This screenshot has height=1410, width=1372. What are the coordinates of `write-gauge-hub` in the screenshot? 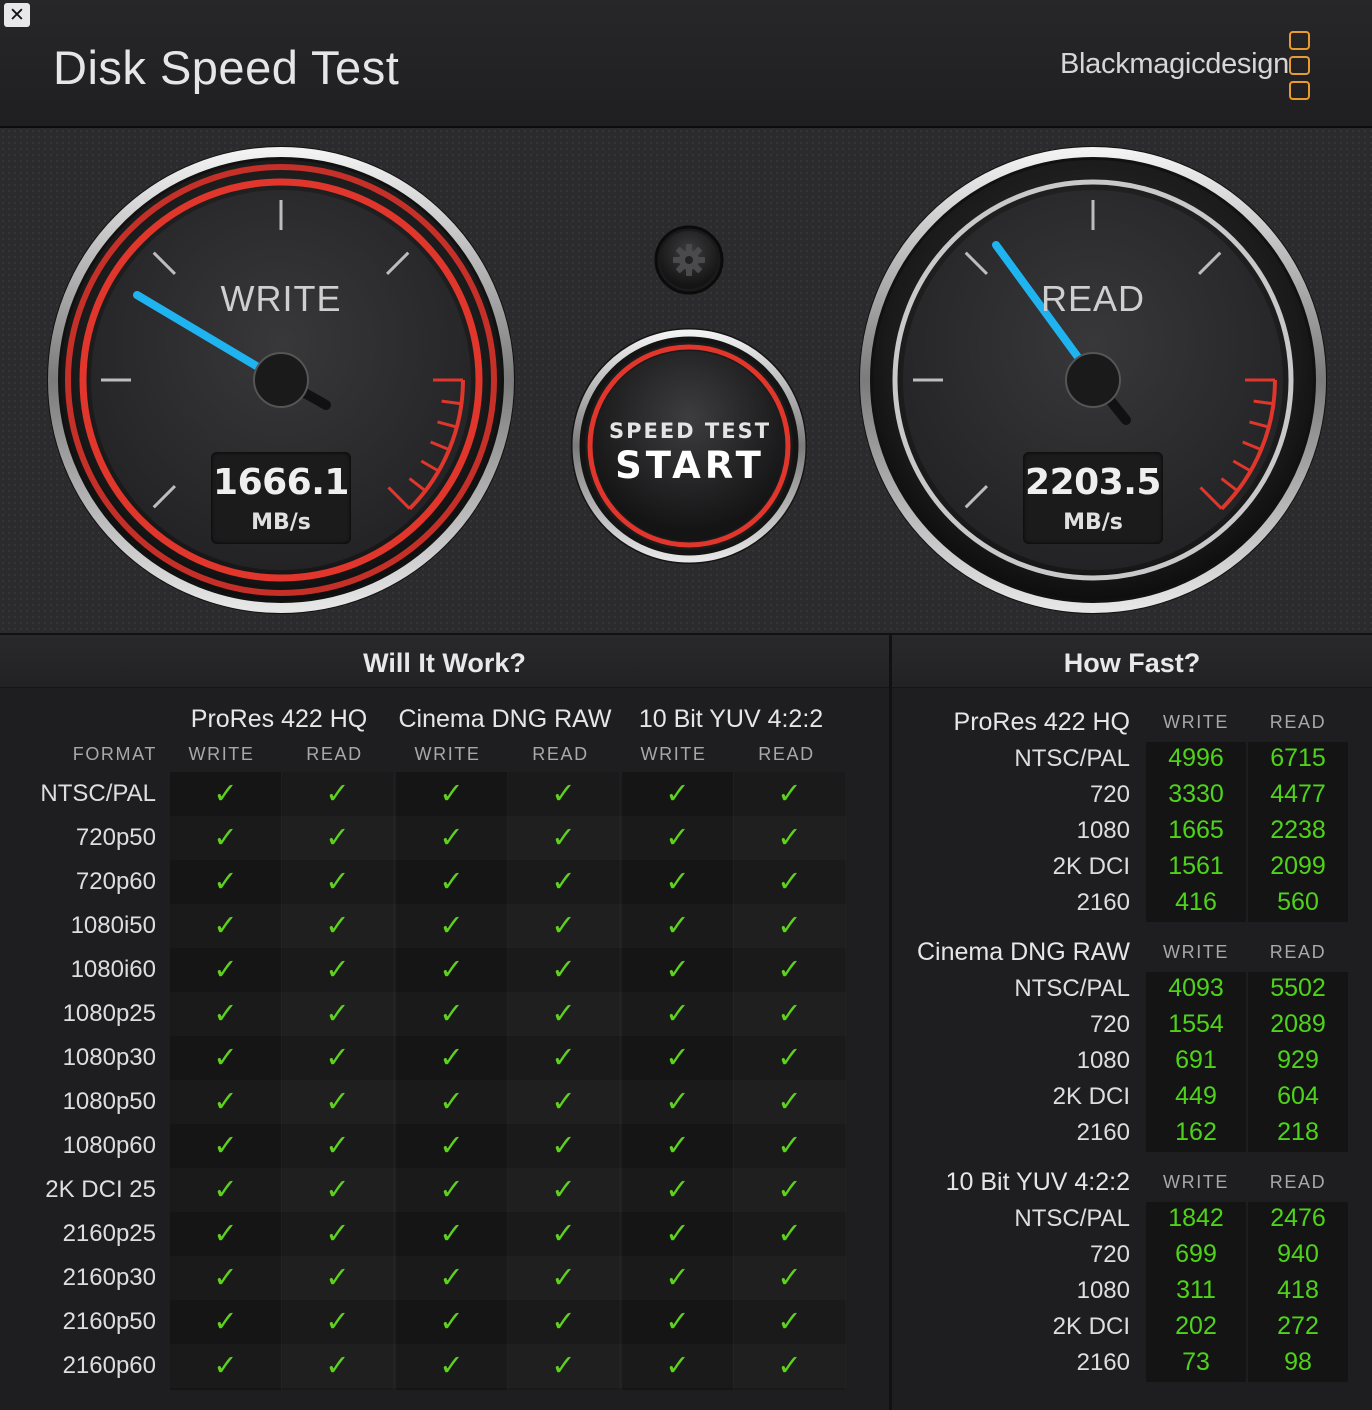 It's located at (281, 380).